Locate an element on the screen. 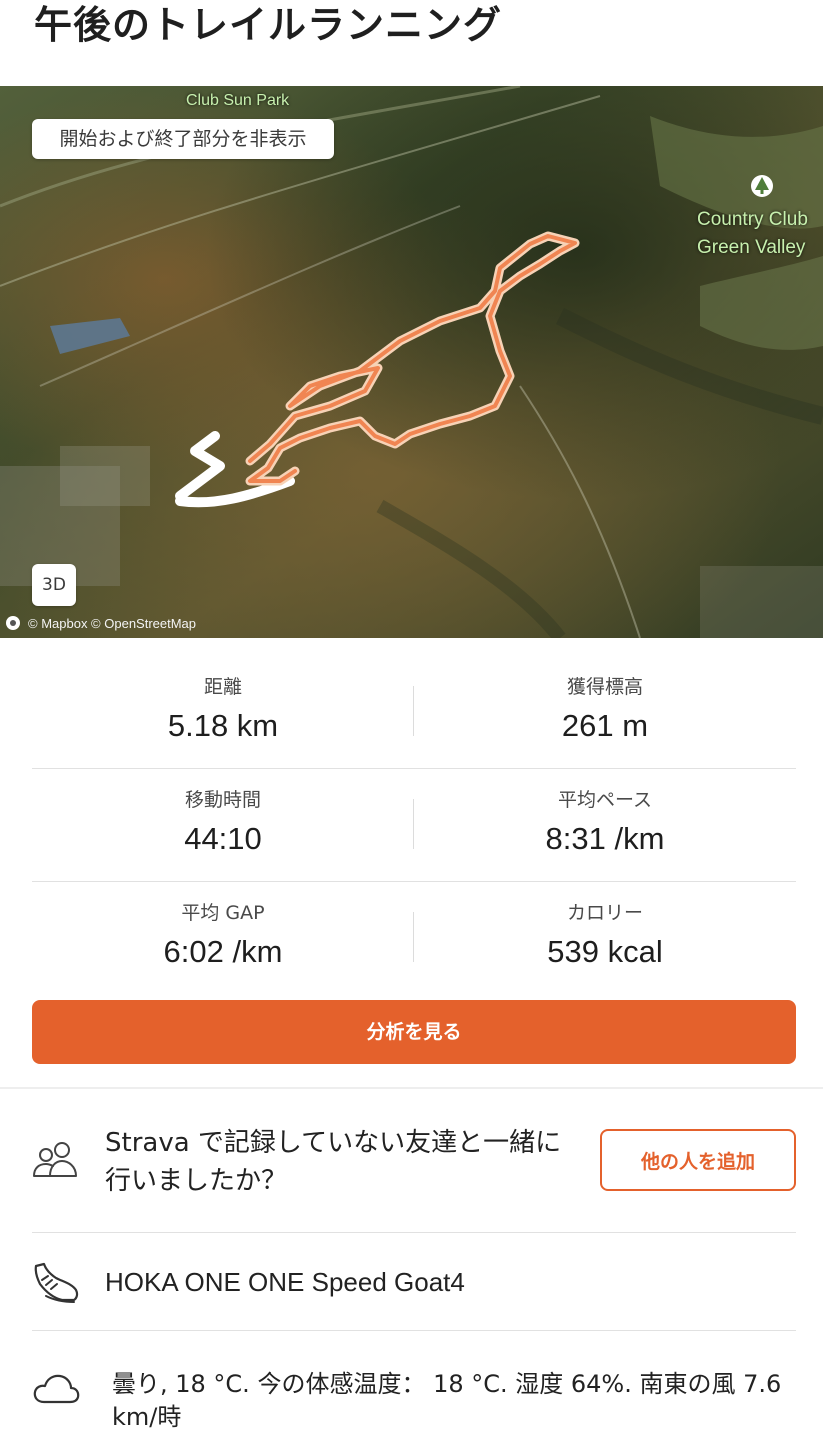 The height and width of the screenshot is (1437, 823). add-friends-section: Strava で記録していない友達と一緒に行いましたか？ 他の人を追加 is located at coordinates (414, 1171).